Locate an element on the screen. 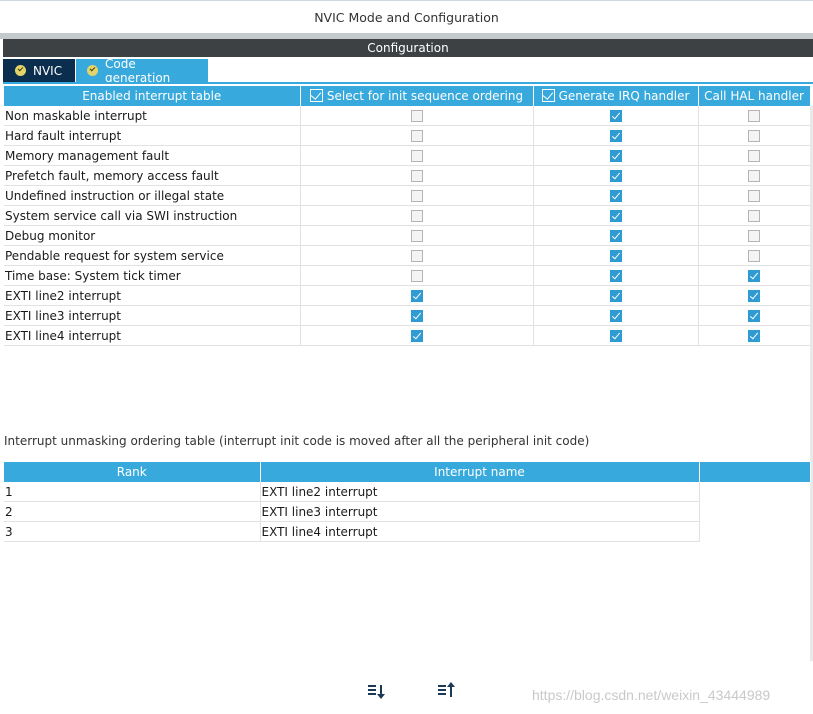  window-title: NVIC Mode and Configuration is located at coordinates (406, 16).